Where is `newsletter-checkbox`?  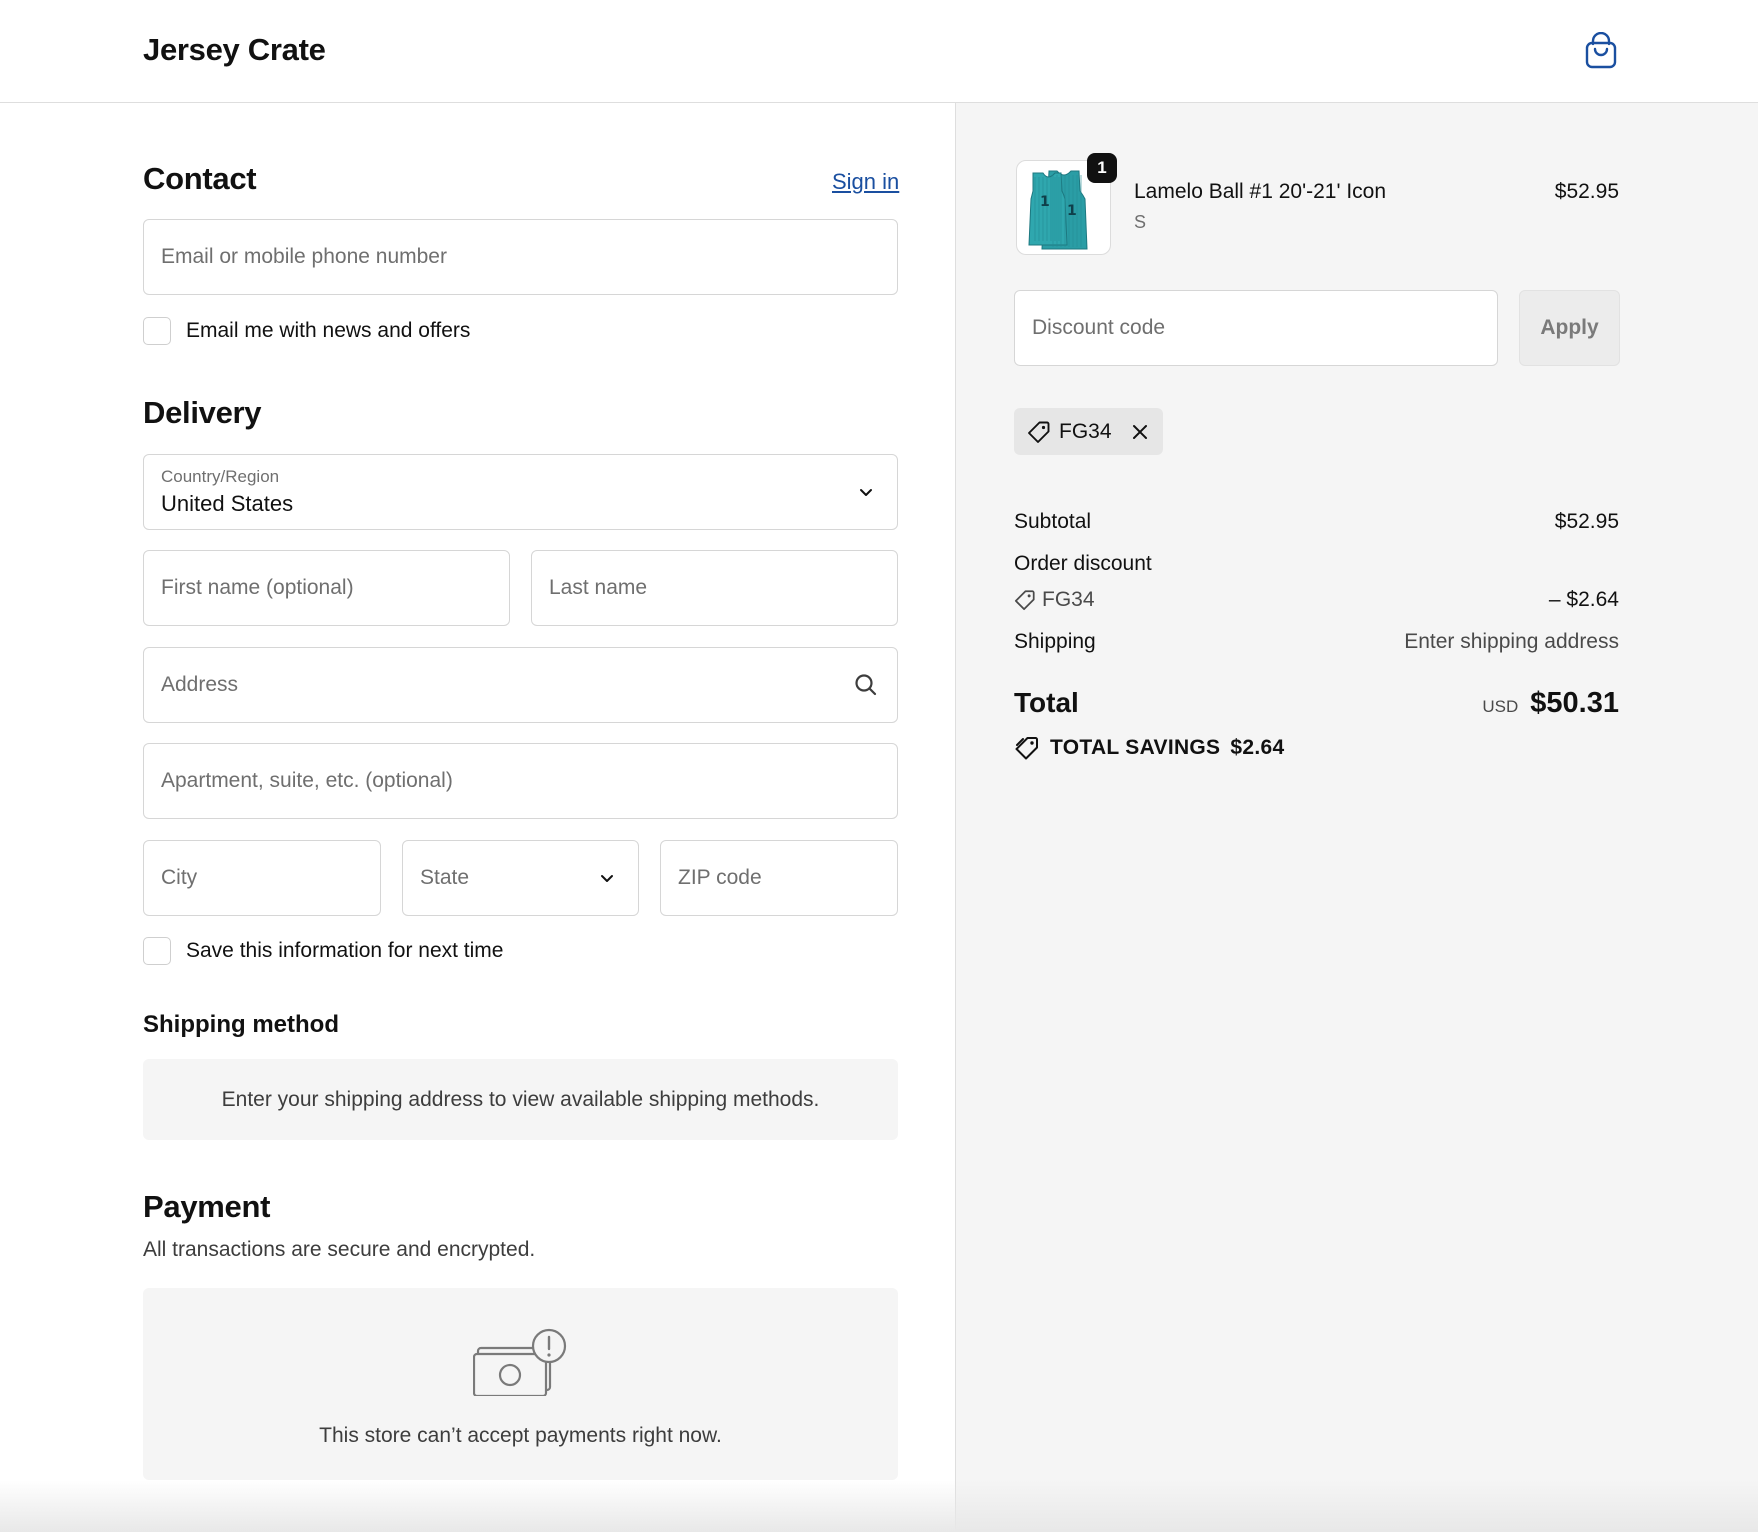 newsletter-checkbox is located at coordinates (157, 331).